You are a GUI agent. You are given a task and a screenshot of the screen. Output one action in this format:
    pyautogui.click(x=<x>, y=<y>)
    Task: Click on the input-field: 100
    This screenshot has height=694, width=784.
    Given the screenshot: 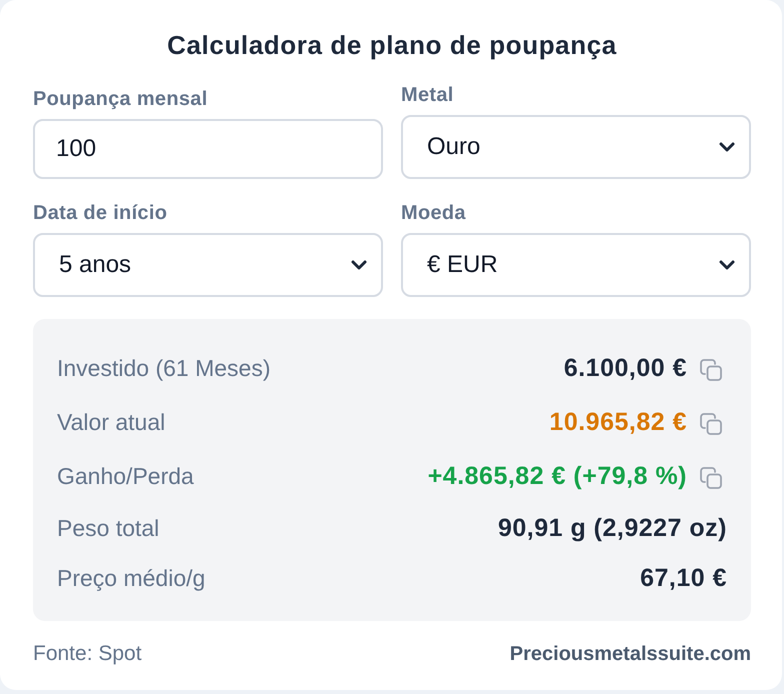 What is the action you would take?
    pyautogui.click(x=208, y=149)
    